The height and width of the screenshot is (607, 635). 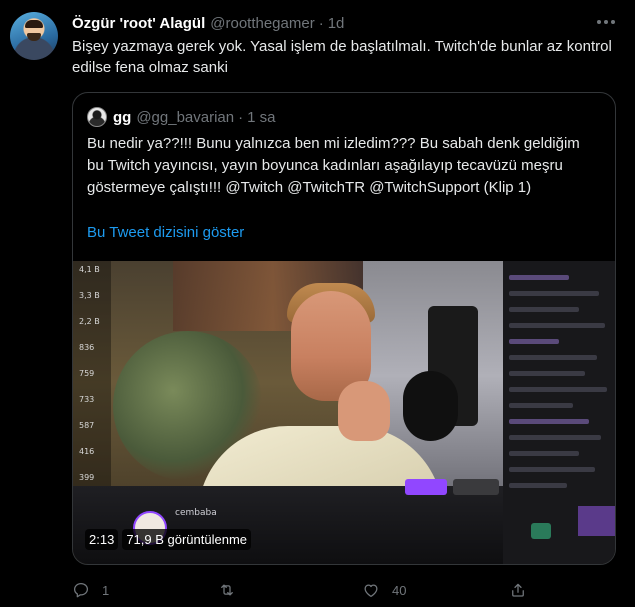 What do you see at coordinates (97, 117) in the screenshot?
I see `quoted-avatar` at bounding box center [97, 117].